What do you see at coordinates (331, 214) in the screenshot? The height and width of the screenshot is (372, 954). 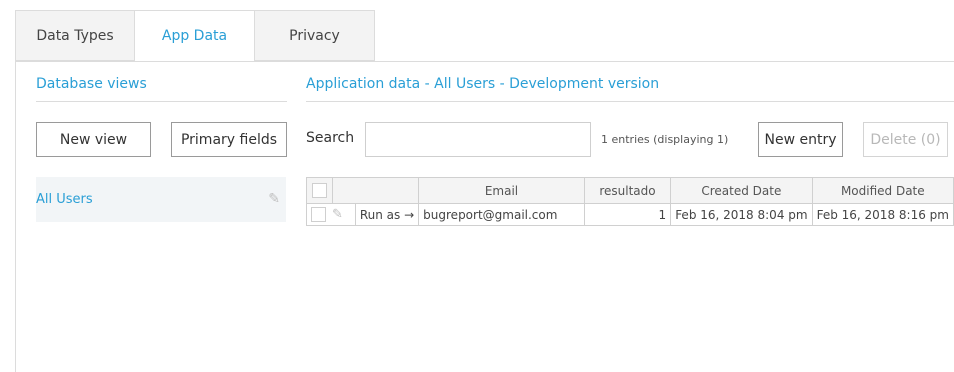 I see `row-select-cell: ✎` at bounding box center [331, 214].